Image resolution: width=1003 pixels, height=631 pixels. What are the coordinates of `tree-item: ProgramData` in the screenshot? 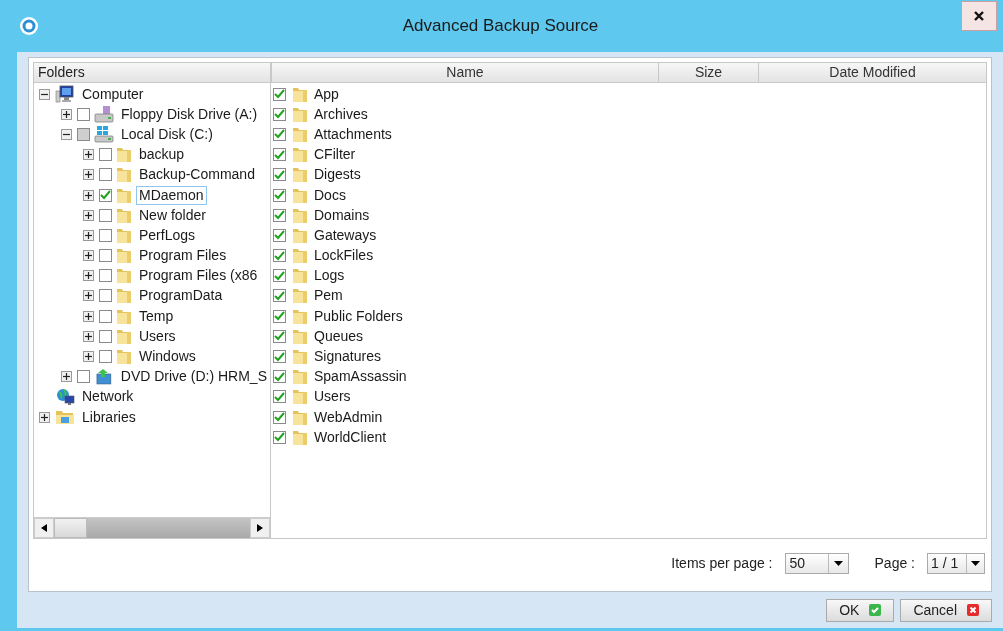 It's located at (181, 296).